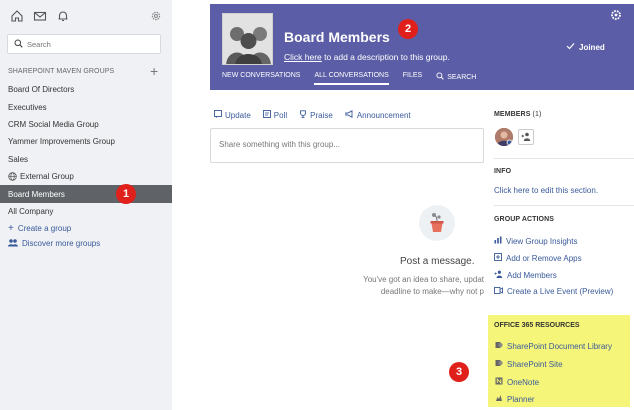 This screenshot has height=410, width=634. What do you see at coordinates (378, 115) in the screenshot?
I see `tab-announcement: Announcement` at bounding box center [378, 115].